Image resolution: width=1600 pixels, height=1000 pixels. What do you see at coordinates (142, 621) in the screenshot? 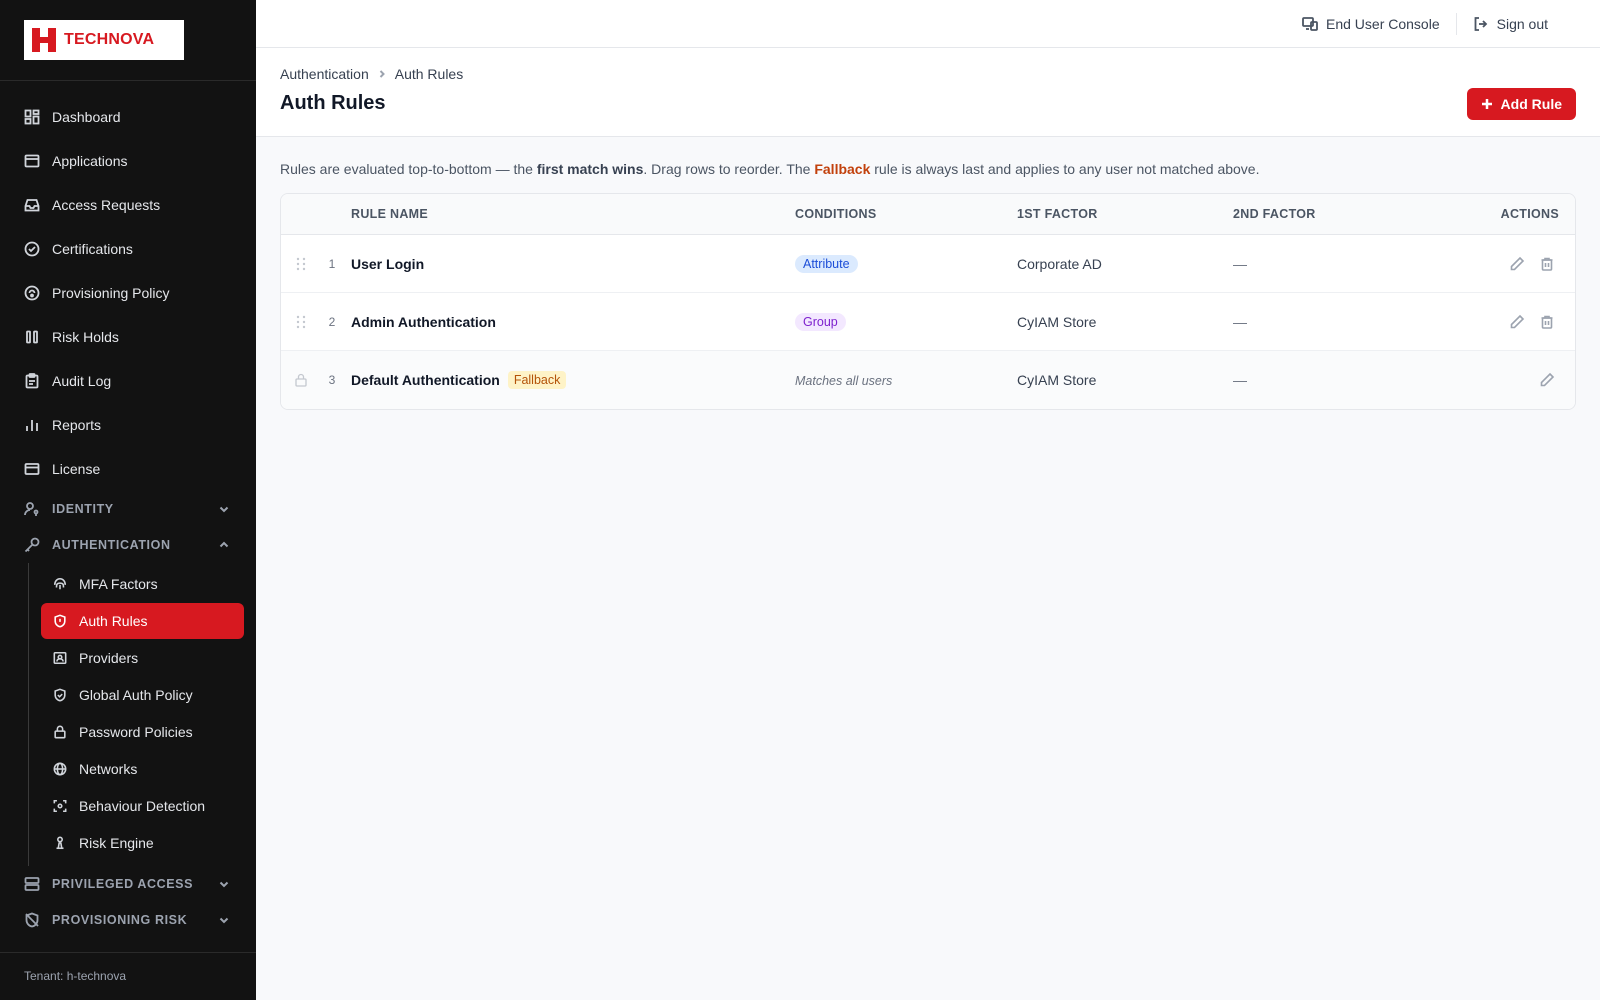
I see `sidebar-item-auth-rules: Auth Rules` at bounding box center [142, 621].